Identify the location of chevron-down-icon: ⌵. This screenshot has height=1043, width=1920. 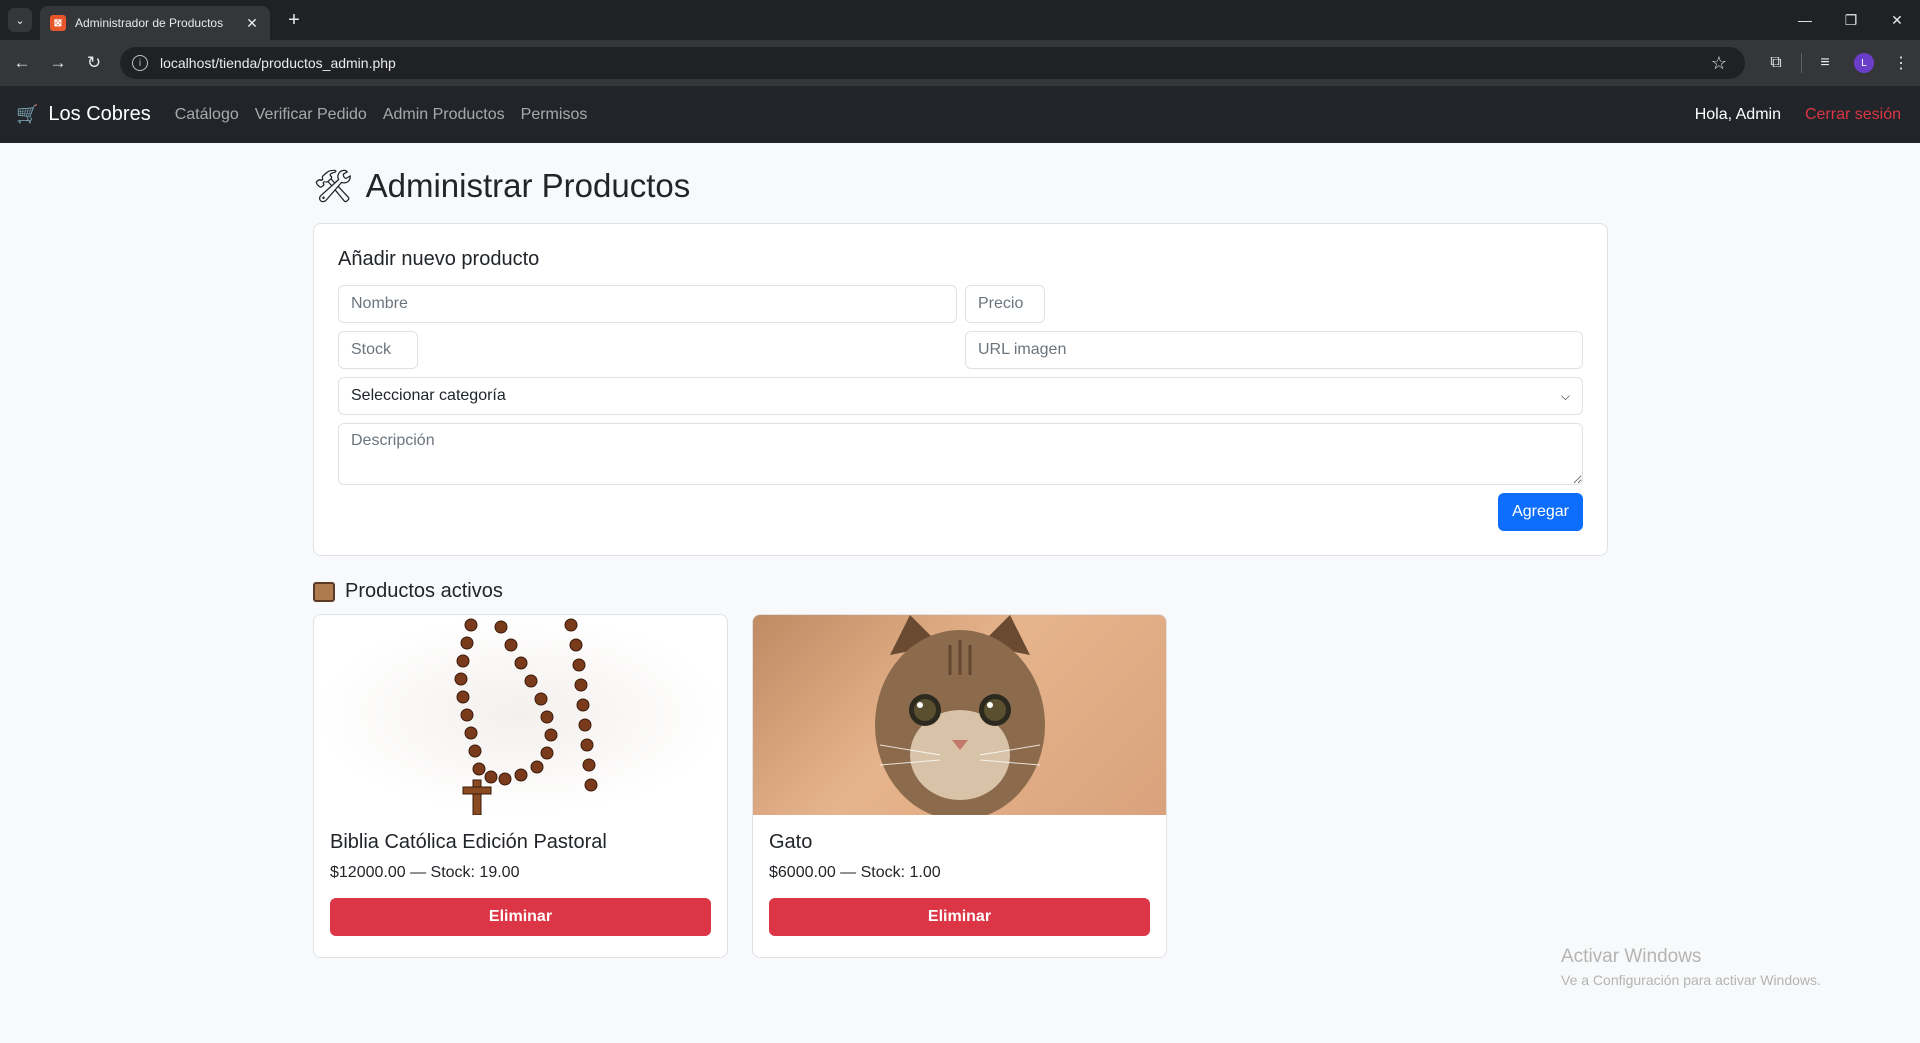
(1565, 395).